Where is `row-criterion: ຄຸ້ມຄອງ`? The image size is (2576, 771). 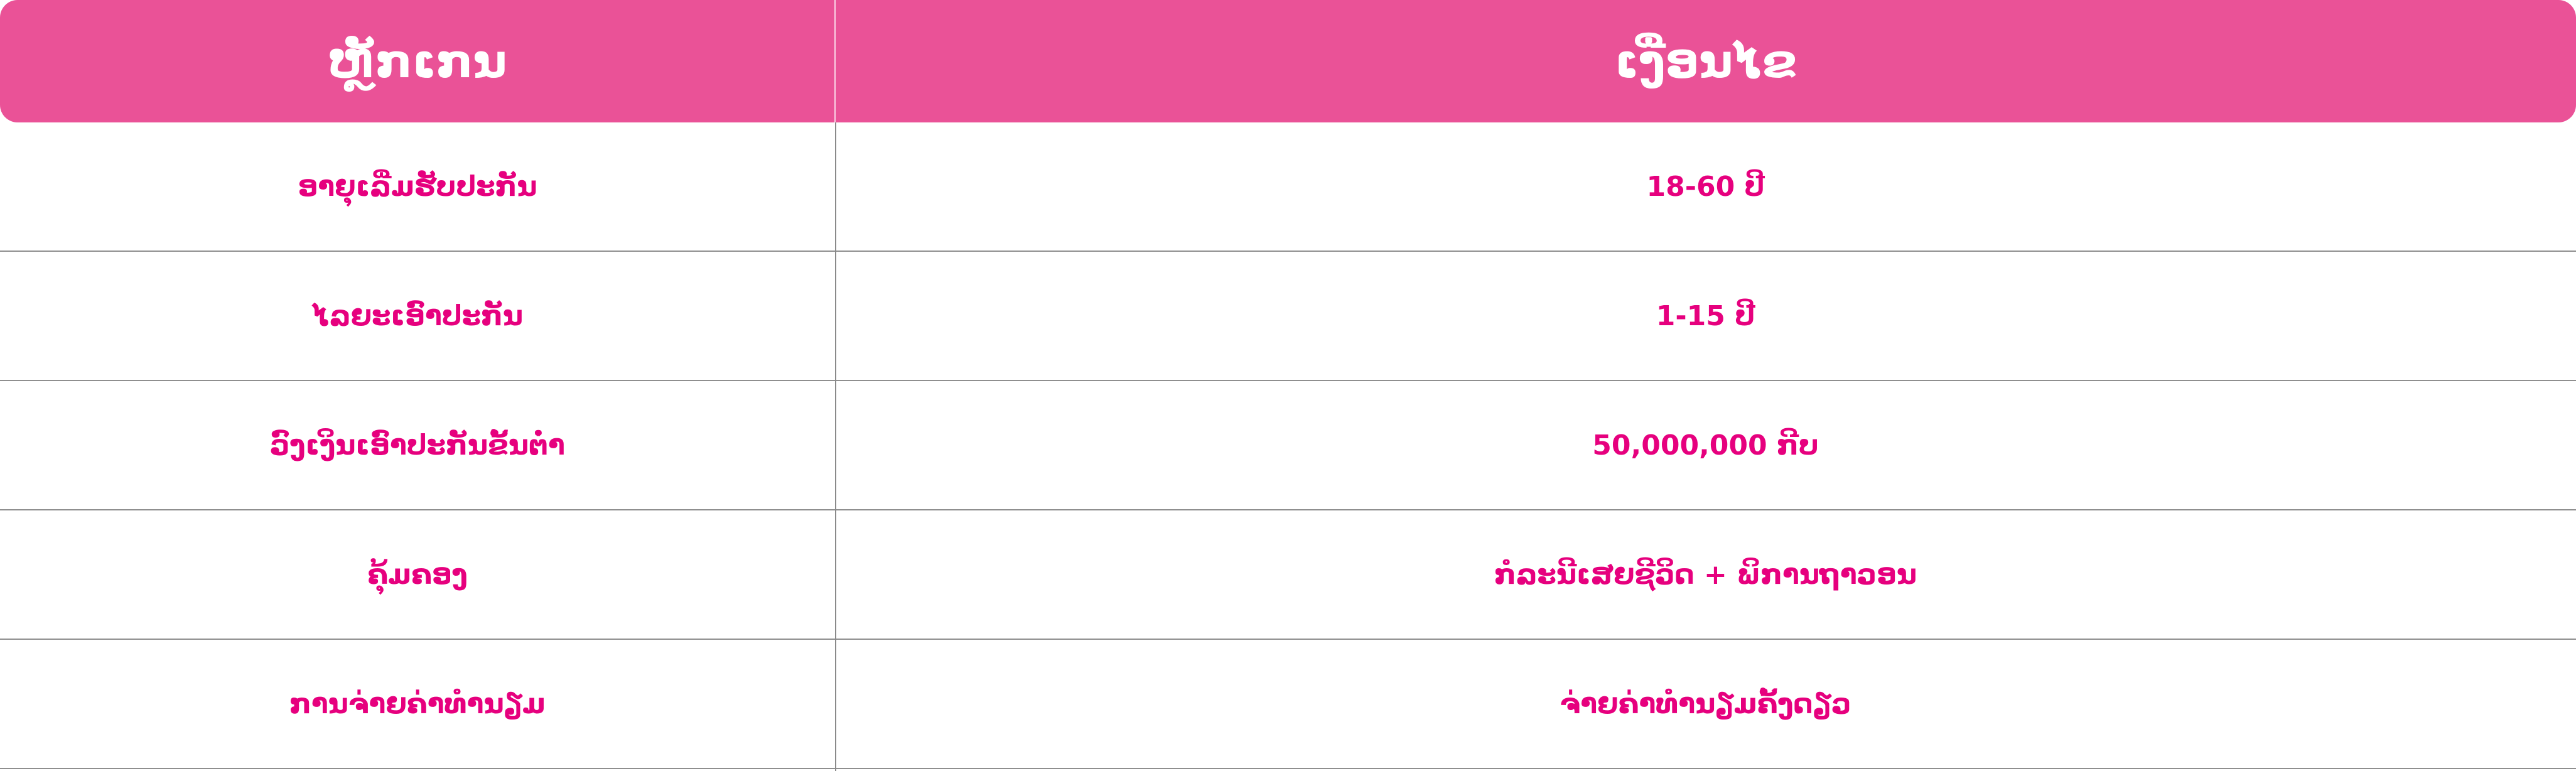 row-criterion: ຄຸ້ມຄອງ is located at coordinates (417, 574).